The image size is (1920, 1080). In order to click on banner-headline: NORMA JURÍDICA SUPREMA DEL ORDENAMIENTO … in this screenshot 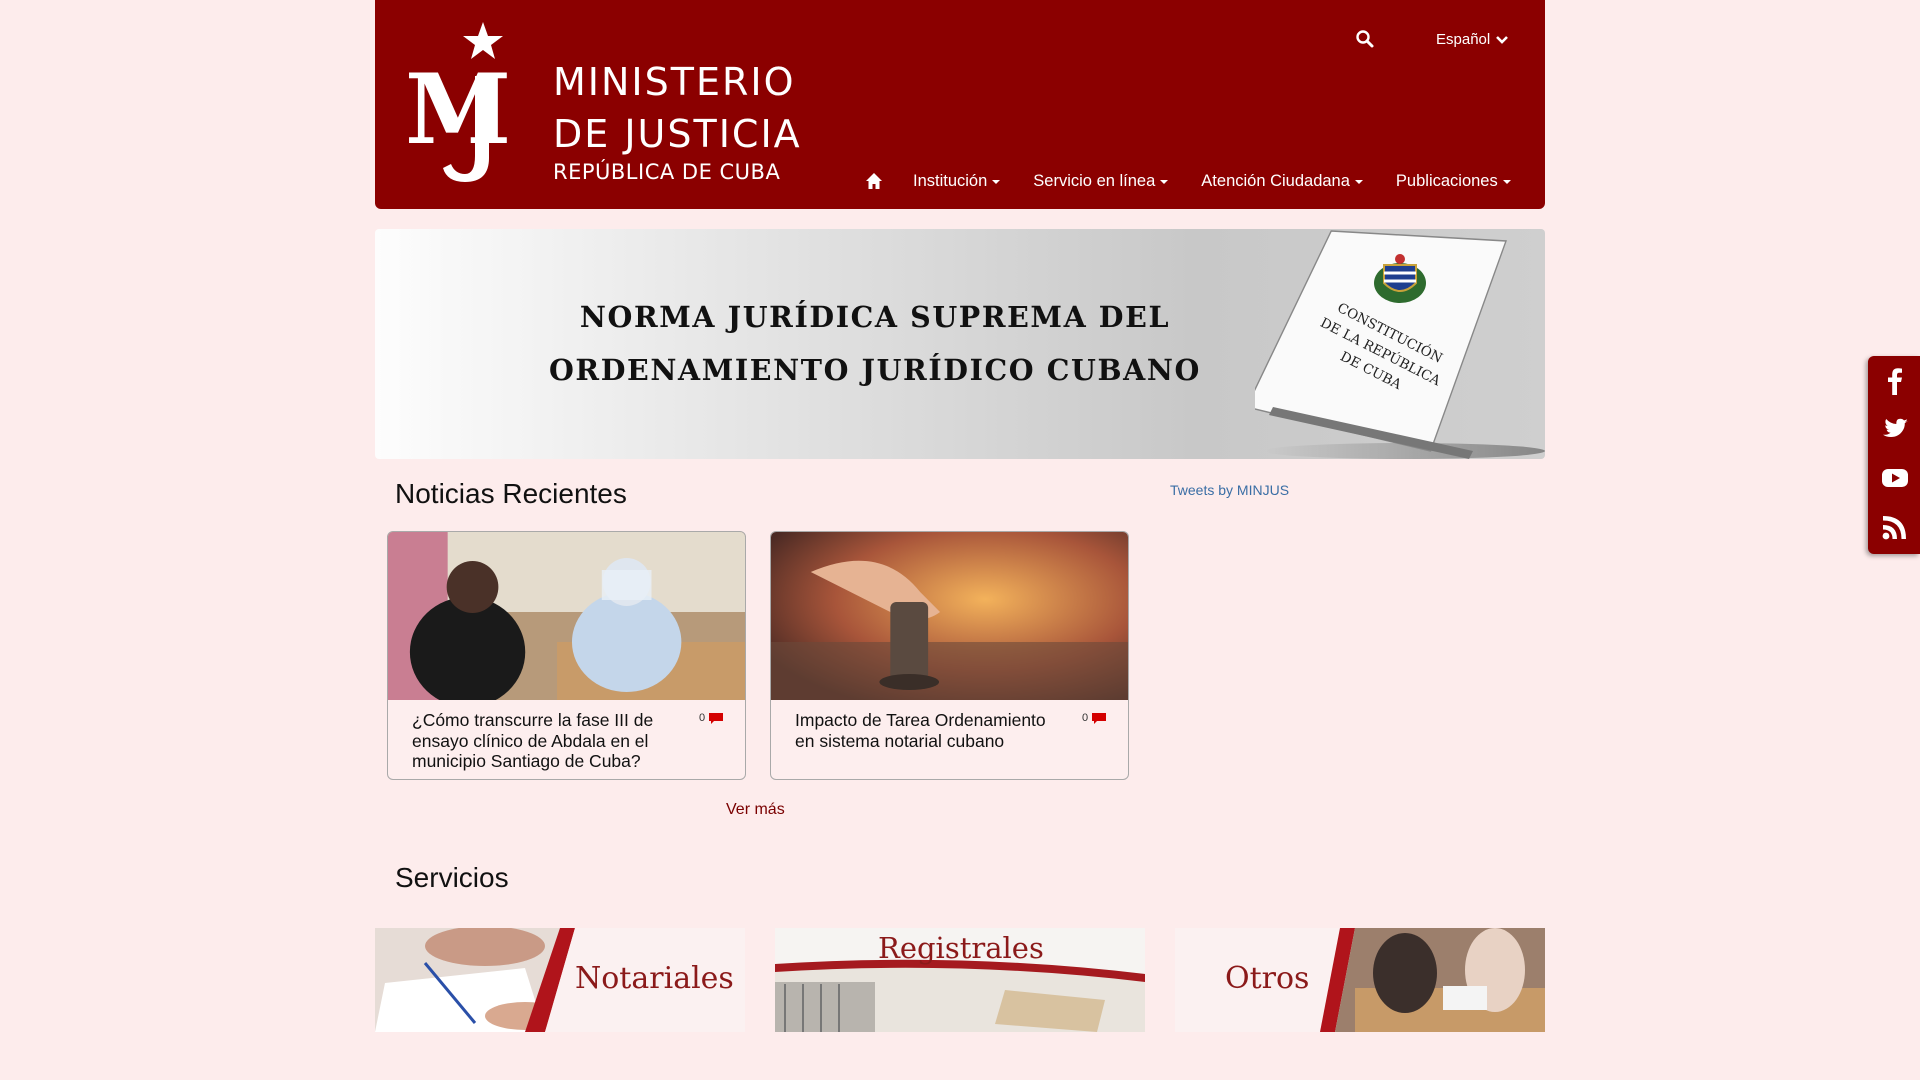, I will do `click(875, 344)`.